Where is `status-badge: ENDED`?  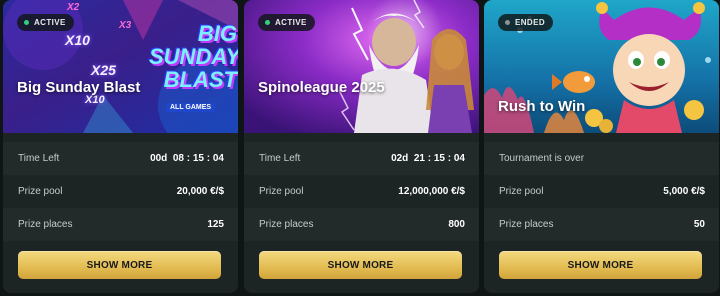 status-badge: ENDED is located at coordinates (526, 22).